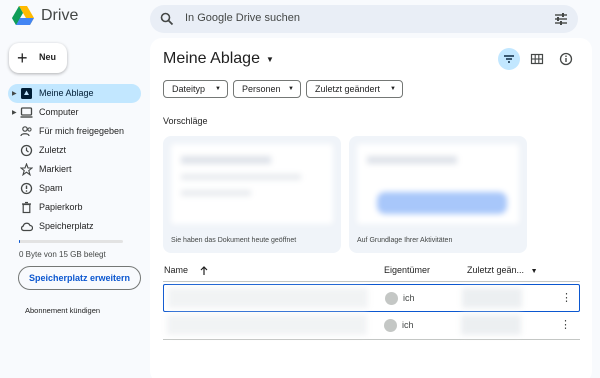 This screenshot has width=600, height=378. What do you see at coordinates (185, 121) in the screenshot?
I see `suggestions-heading: Vorschläge` at bounding box center [185, 121].